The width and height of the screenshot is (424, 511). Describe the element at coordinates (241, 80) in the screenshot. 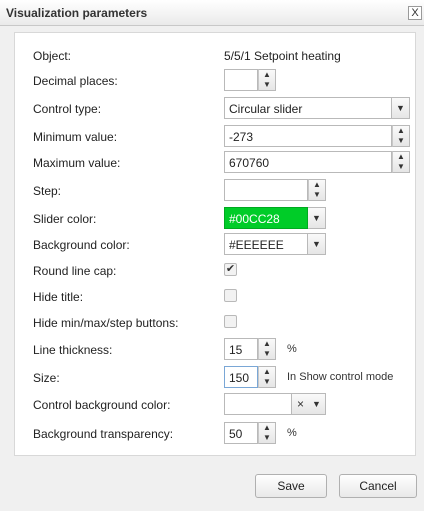

I see `decimal-places-input` at that location.